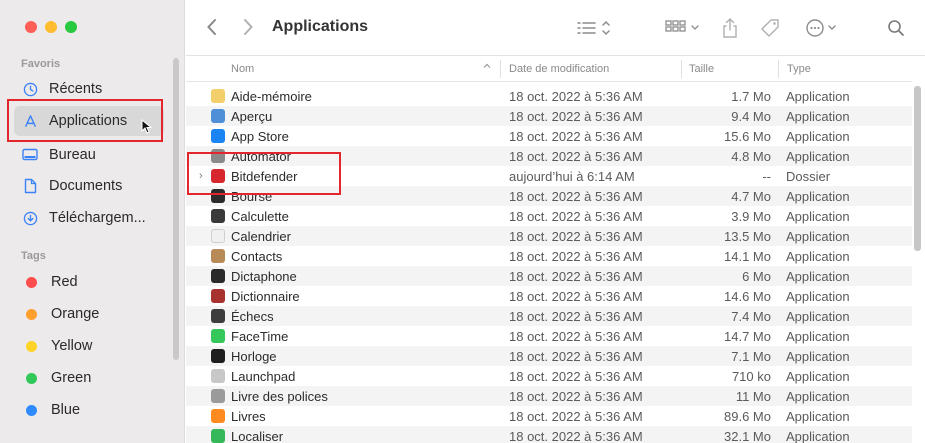 The height and width of the screenshot is (443, 925). Describe the element at coordinates (747, 256) in the screenshot. I see `file-size: 14.1 Mo` at that location.